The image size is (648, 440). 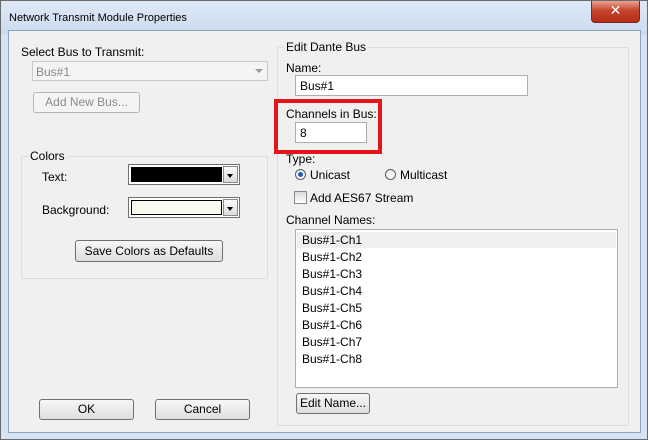 What do you see at coordinates (332, 257) in the screenshot?
I see `list-item: Bus#1-Ch2` at bounding box center [332, 257].